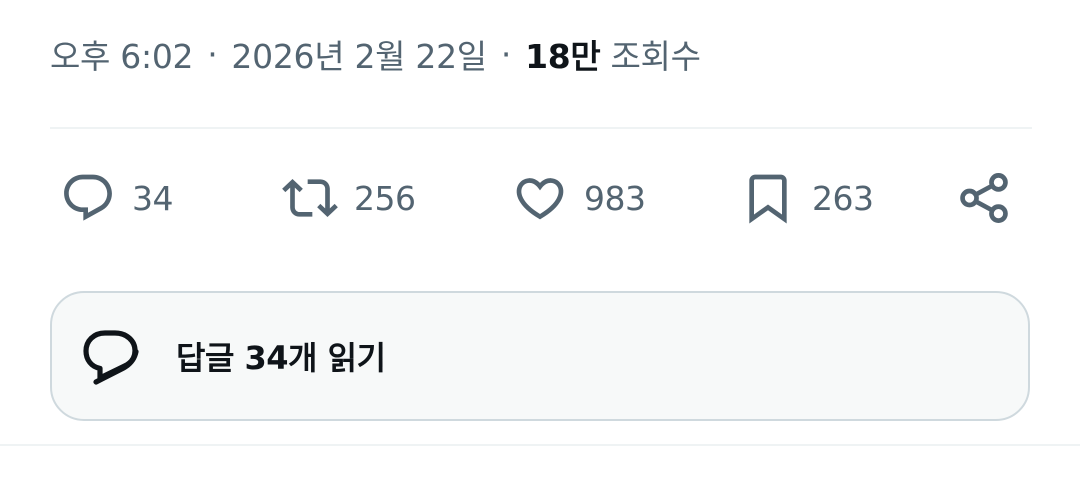 This screenshot has width=1080, height=500. I want to click on retweet-icon, so click(310, 198).